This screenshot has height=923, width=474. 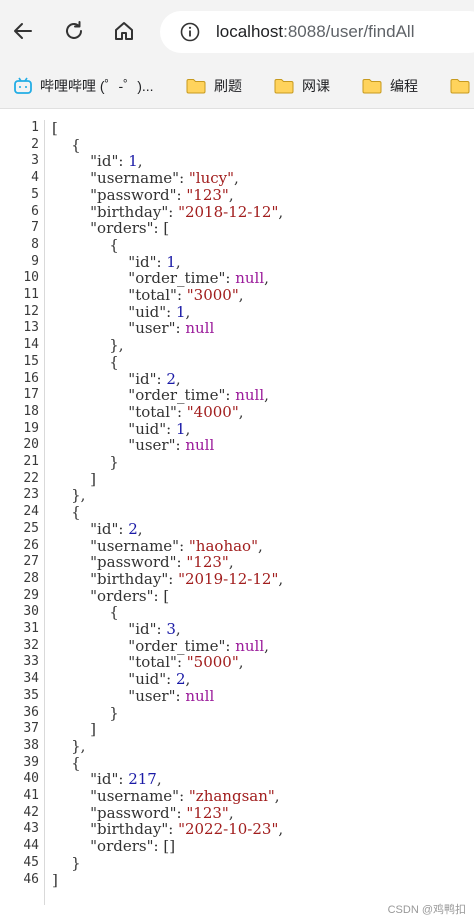 What do you see at coordinates (122, 228) in the screenshot?
I see `json-key: "orders"` at bounding box center [122, 228].